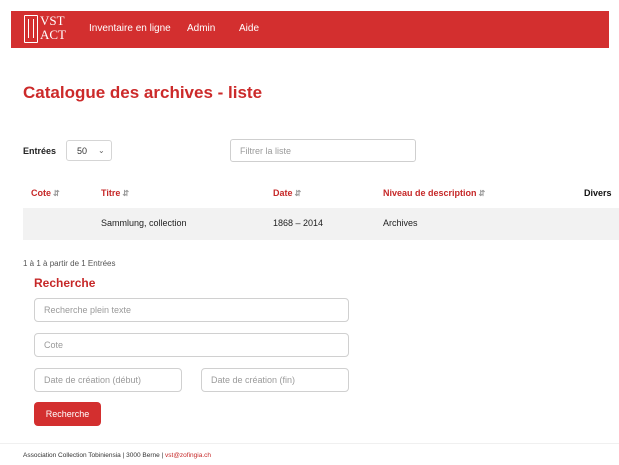 This screenshot has height=465, width=619. What do you see at coordinates (69, 263) in the screenshot?
I see `table-info: 1 à 1 à partir de 1 Entrées` at bounding box center [69, 263].